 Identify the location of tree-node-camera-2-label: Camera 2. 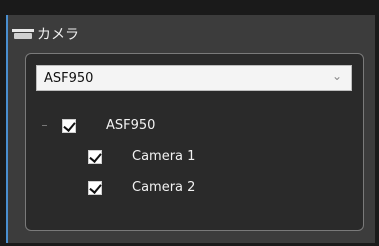
(164, 187).